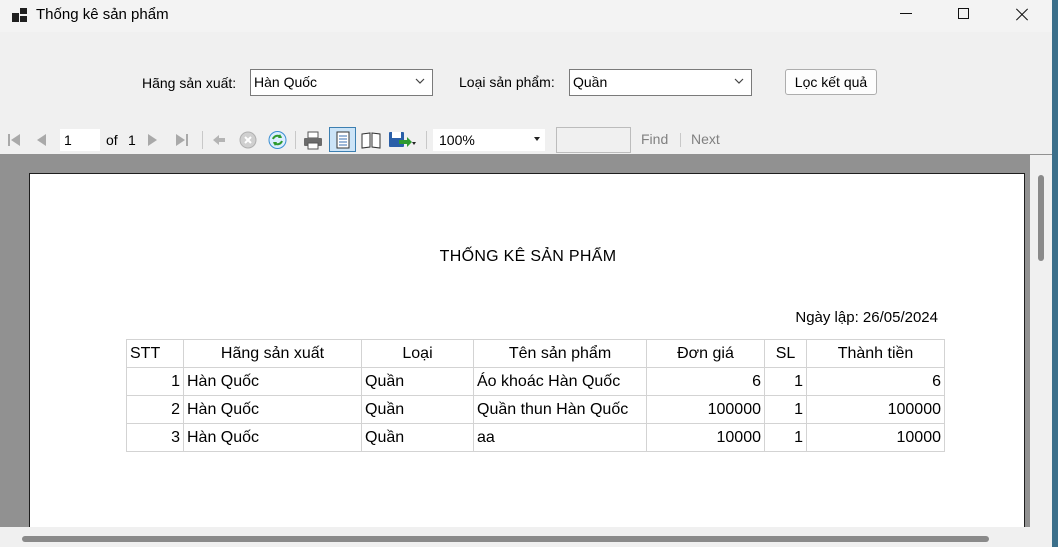 The width and height of the screenshot is (1058, 547). I want to click on table-row: 3 Hàn Quốc Quần aa 10000 1 10000, so click(535, 437).